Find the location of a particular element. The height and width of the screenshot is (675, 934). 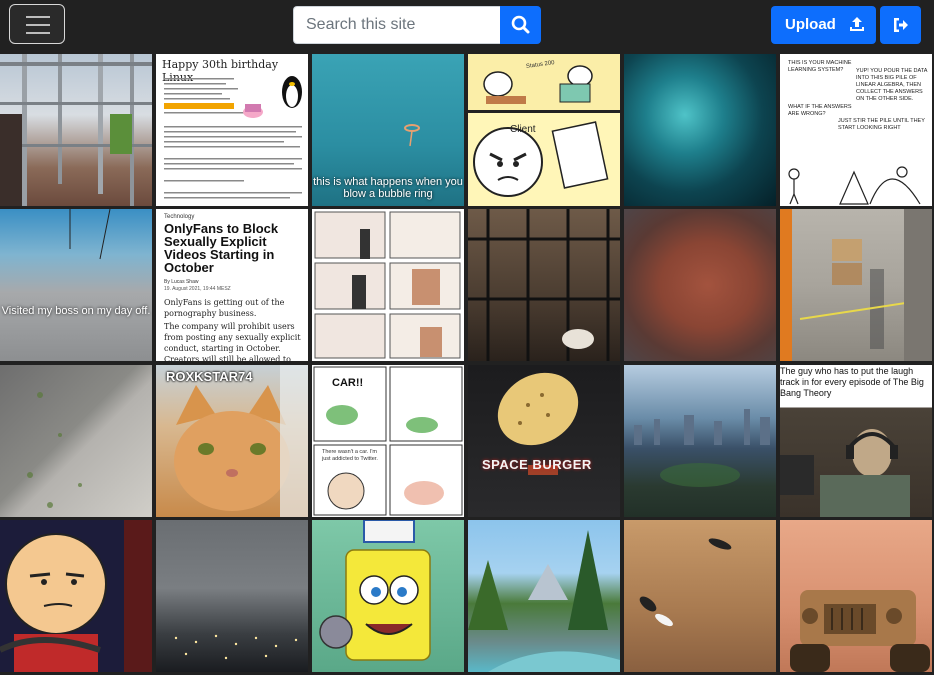

article-date: 19. August 2021, 19:44 MESZ is located at coordinates (197, 289).